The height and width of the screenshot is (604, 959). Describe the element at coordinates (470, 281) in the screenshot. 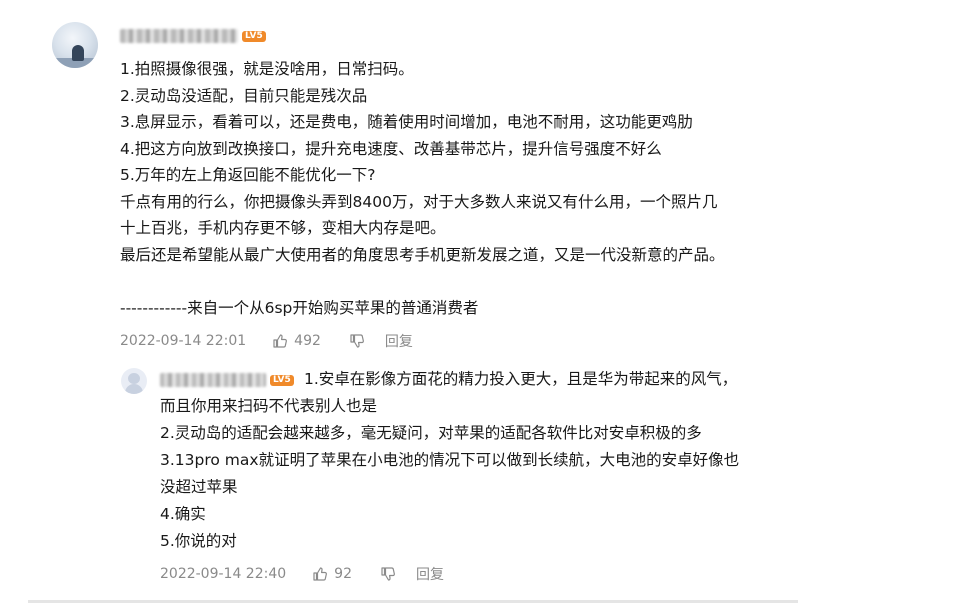

I see `comment-line` at that location.